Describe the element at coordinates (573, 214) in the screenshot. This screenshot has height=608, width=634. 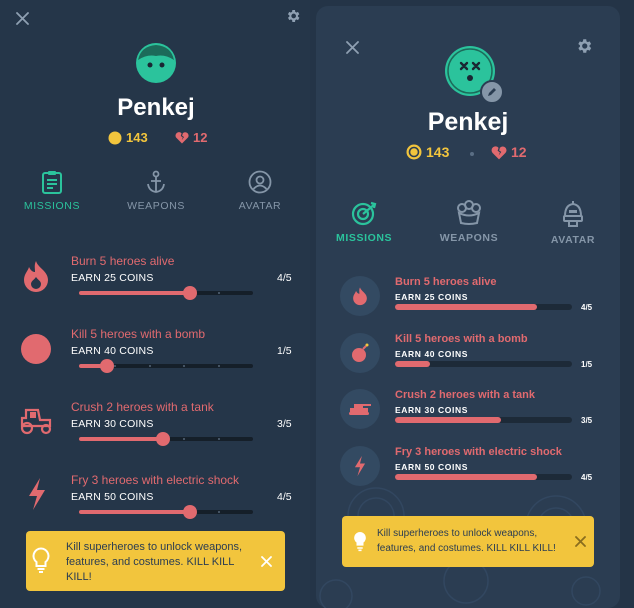
I see `helmet-icon` at that location.